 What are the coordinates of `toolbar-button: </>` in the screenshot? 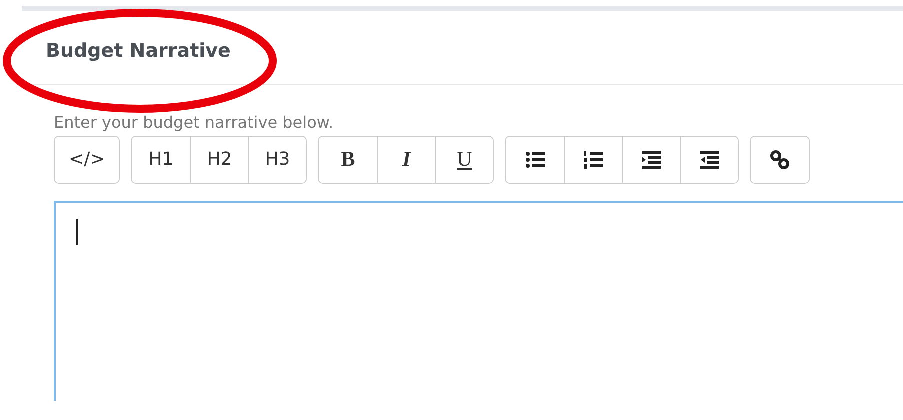 It's located at (87, 159).